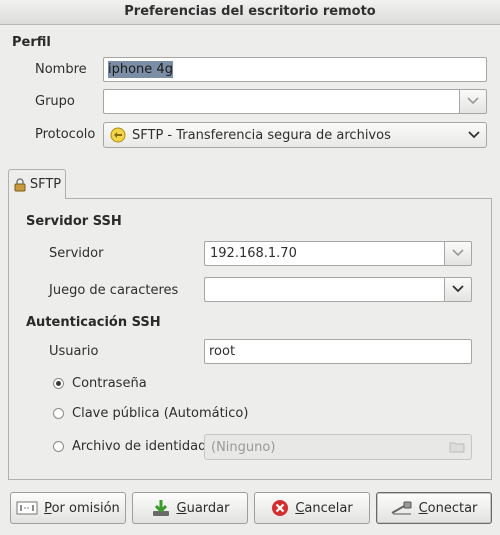  Describe the element at coordinates (140, 69) in the screenshot. I see `name-input-text: iphone 4g` at that location.